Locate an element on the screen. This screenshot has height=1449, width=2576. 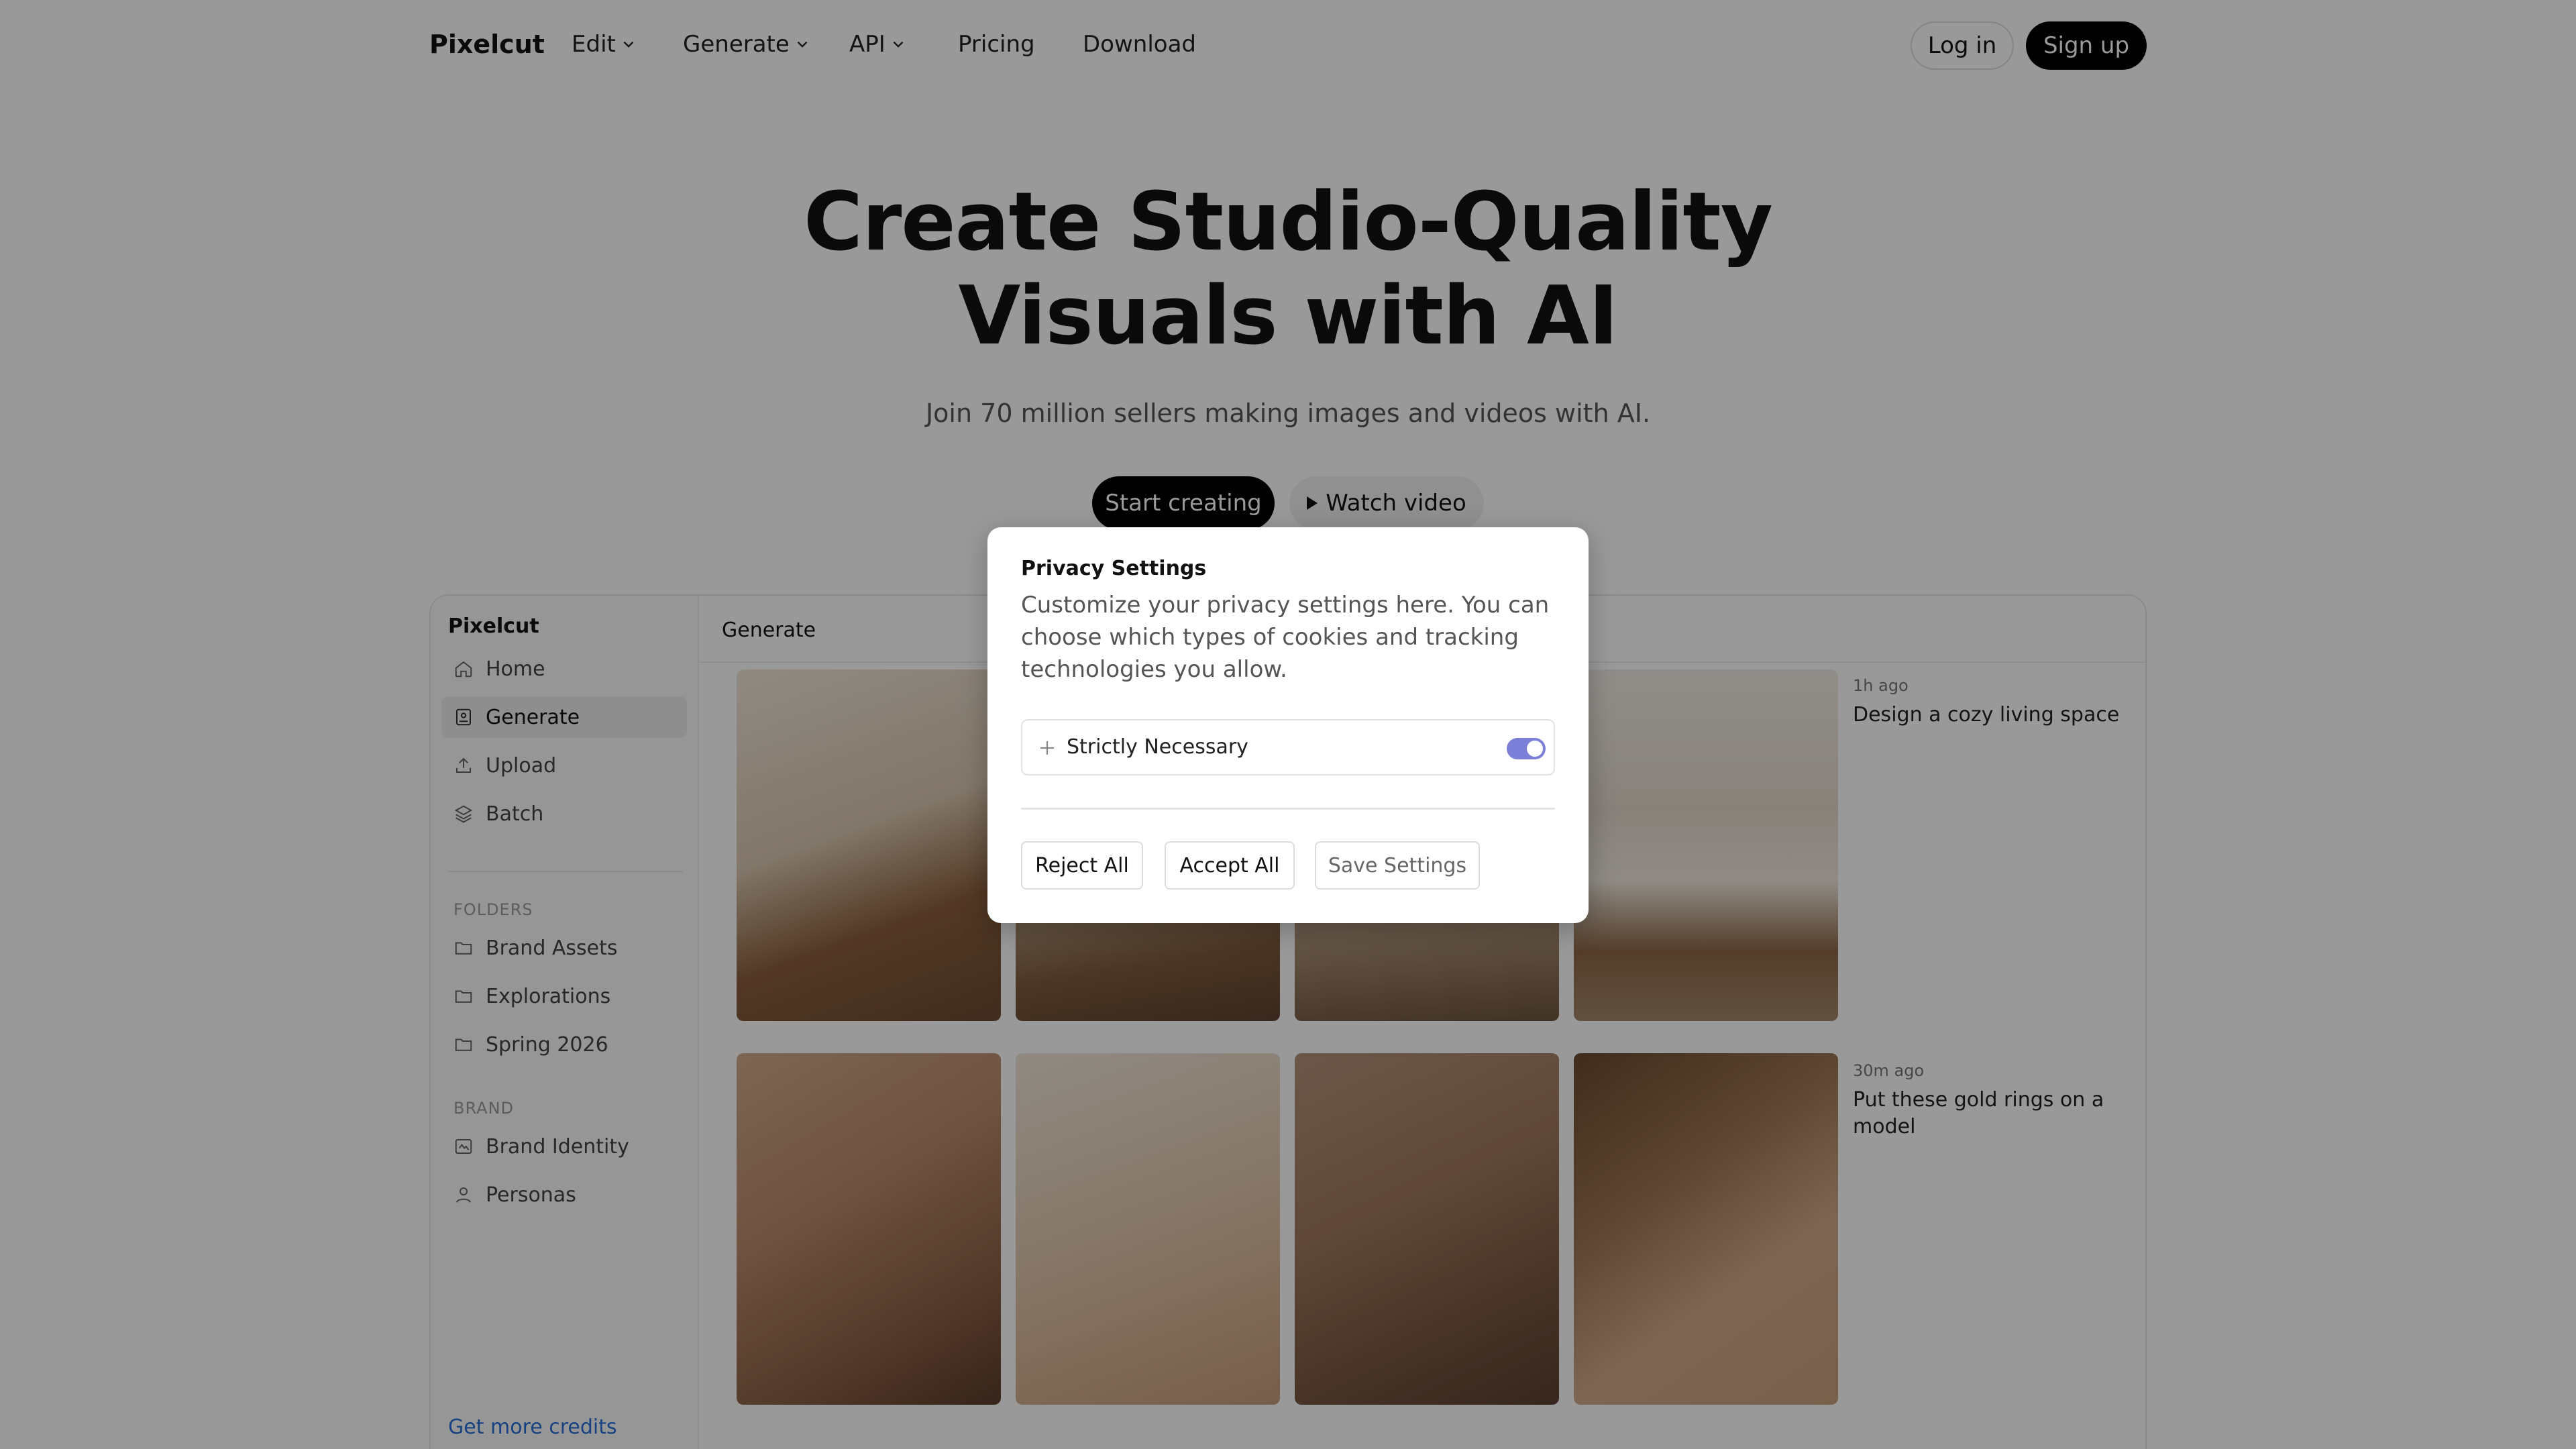
reject-all-button: Reject All is located at coordinates (1082, 865).